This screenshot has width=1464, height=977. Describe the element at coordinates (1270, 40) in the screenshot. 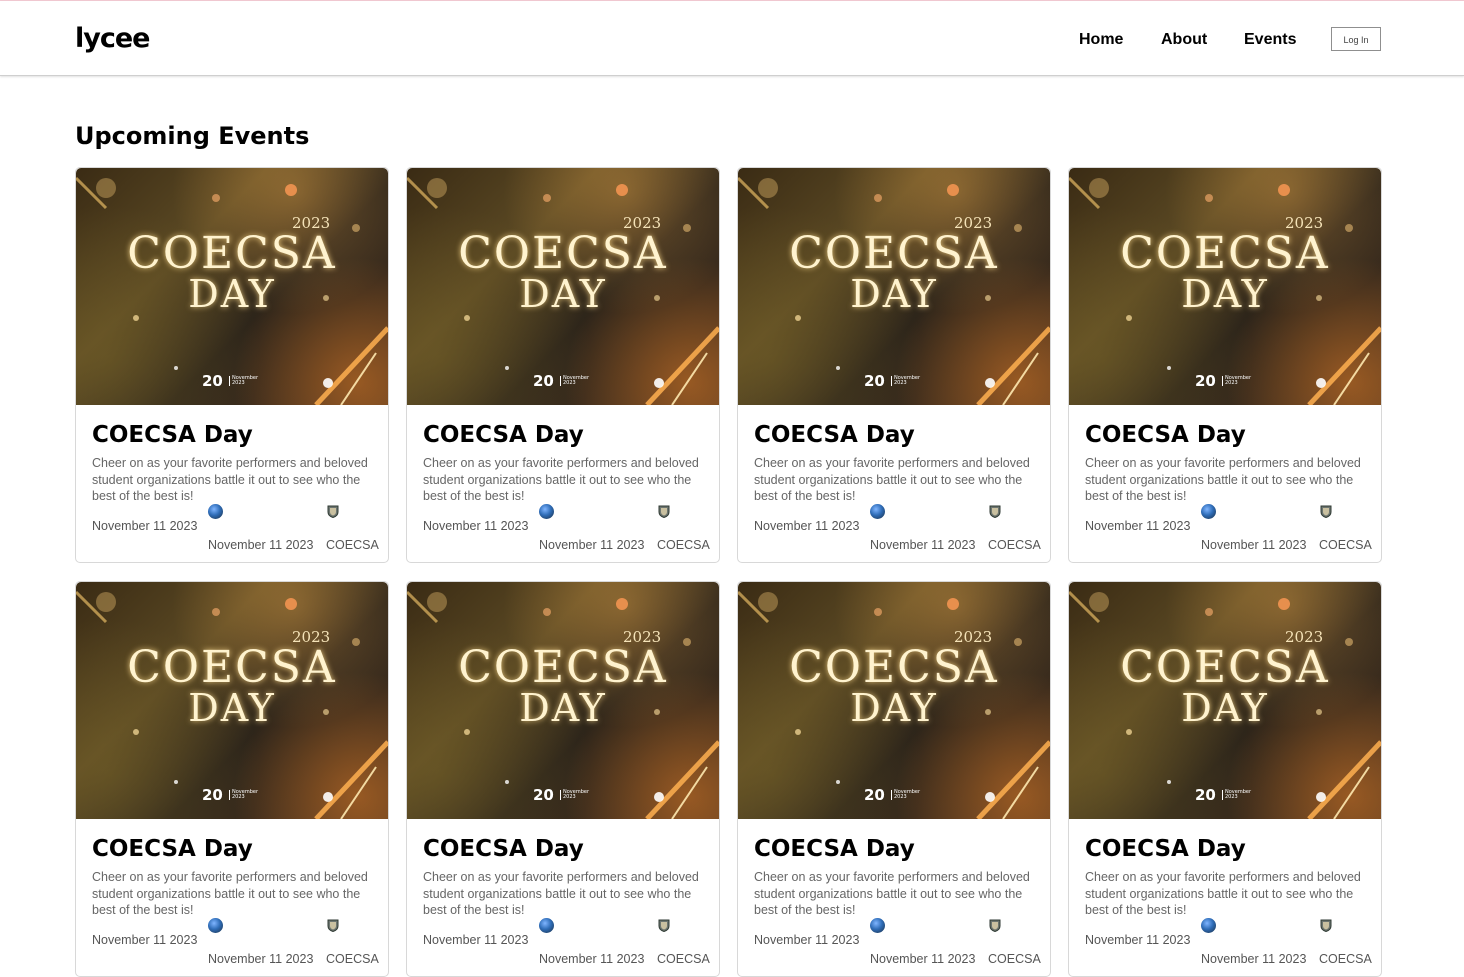

I see `nav-events-link: Events` at that location.